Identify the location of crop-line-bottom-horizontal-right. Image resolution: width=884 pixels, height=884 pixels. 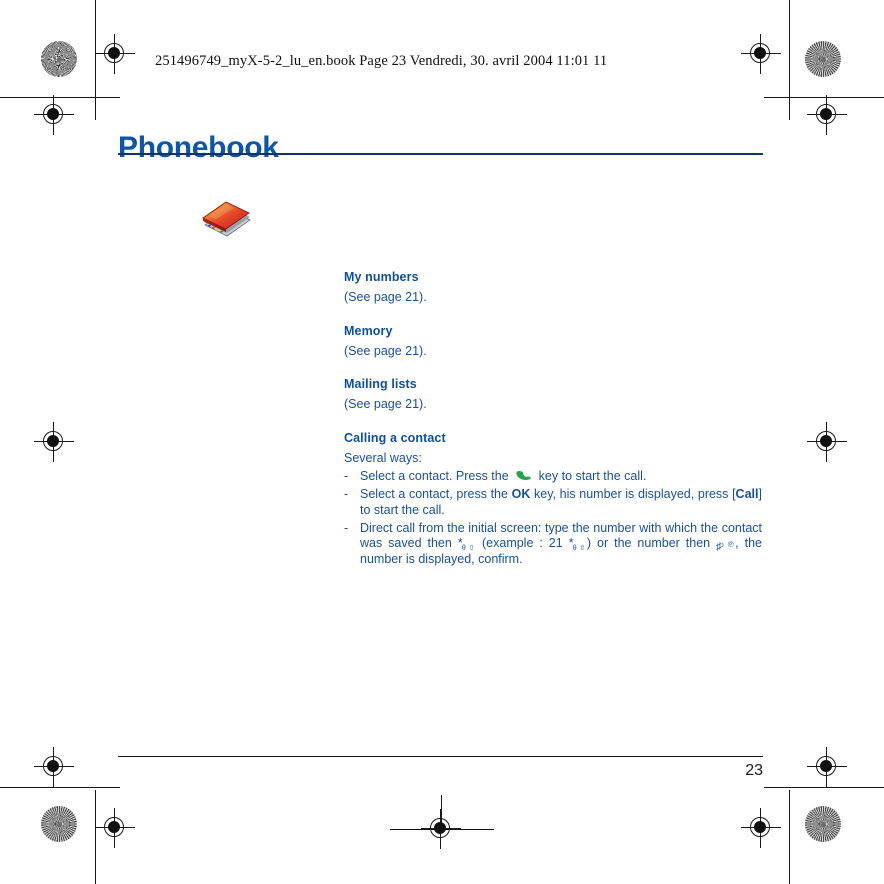
(824, 787).